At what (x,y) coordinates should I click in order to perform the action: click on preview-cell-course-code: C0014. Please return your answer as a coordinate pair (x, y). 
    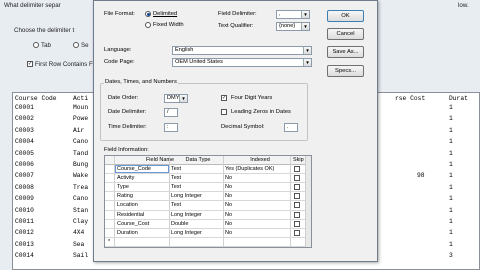
    Looking at the image, I should click on (24, 256).